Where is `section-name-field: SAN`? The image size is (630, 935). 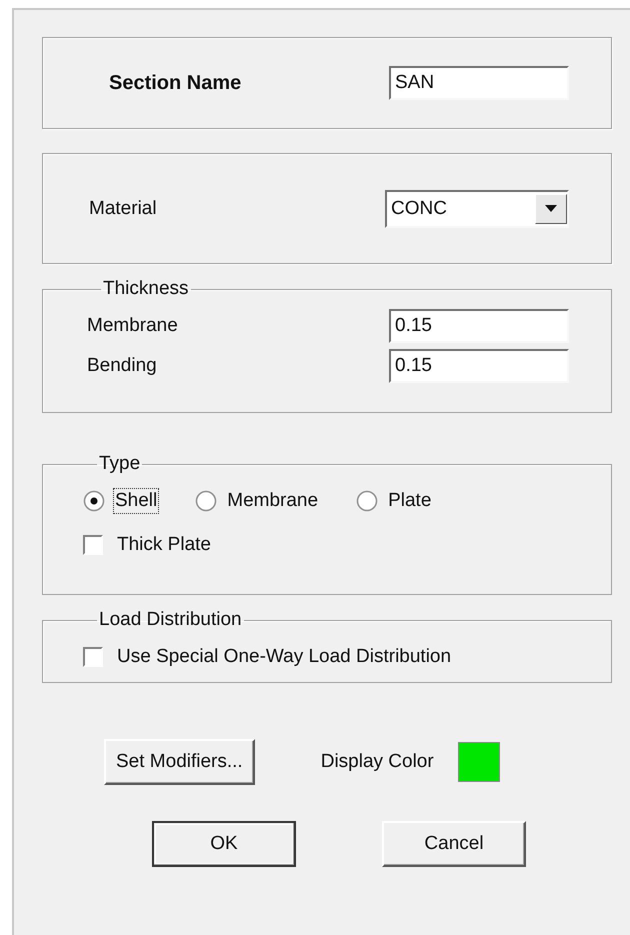 section-name-field: SAN is located at coordinates (479, 83).